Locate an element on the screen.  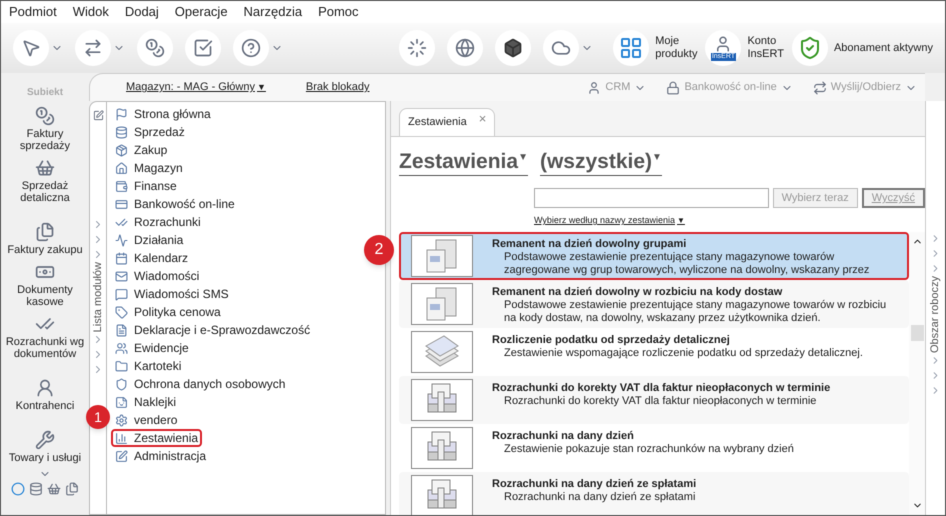
toolbar-label: Konto InsERT is located at coordinates (765, 48).